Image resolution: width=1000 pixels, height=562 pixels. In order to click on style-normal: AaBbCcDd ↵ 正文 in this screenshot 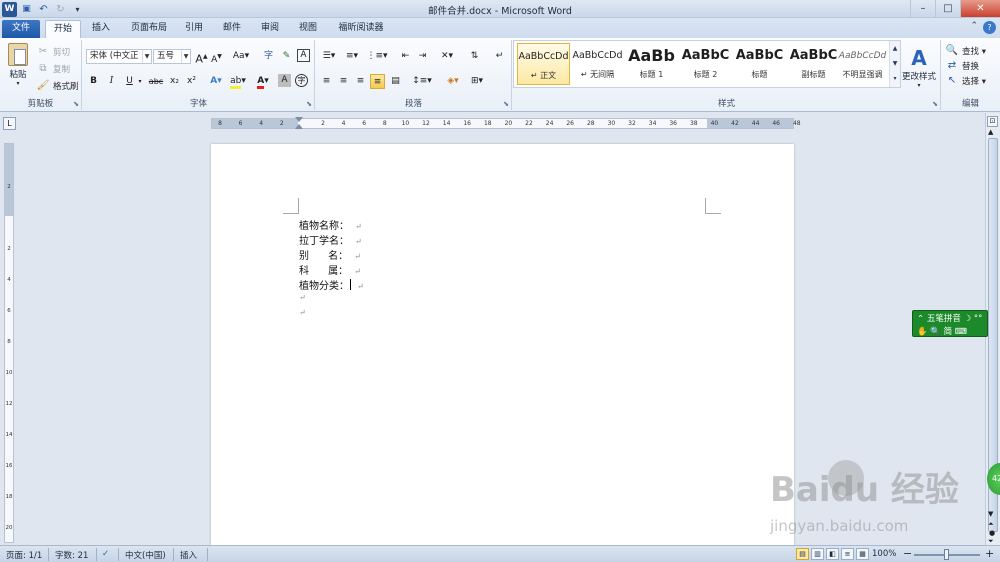, I will do `click(543, 64)`.